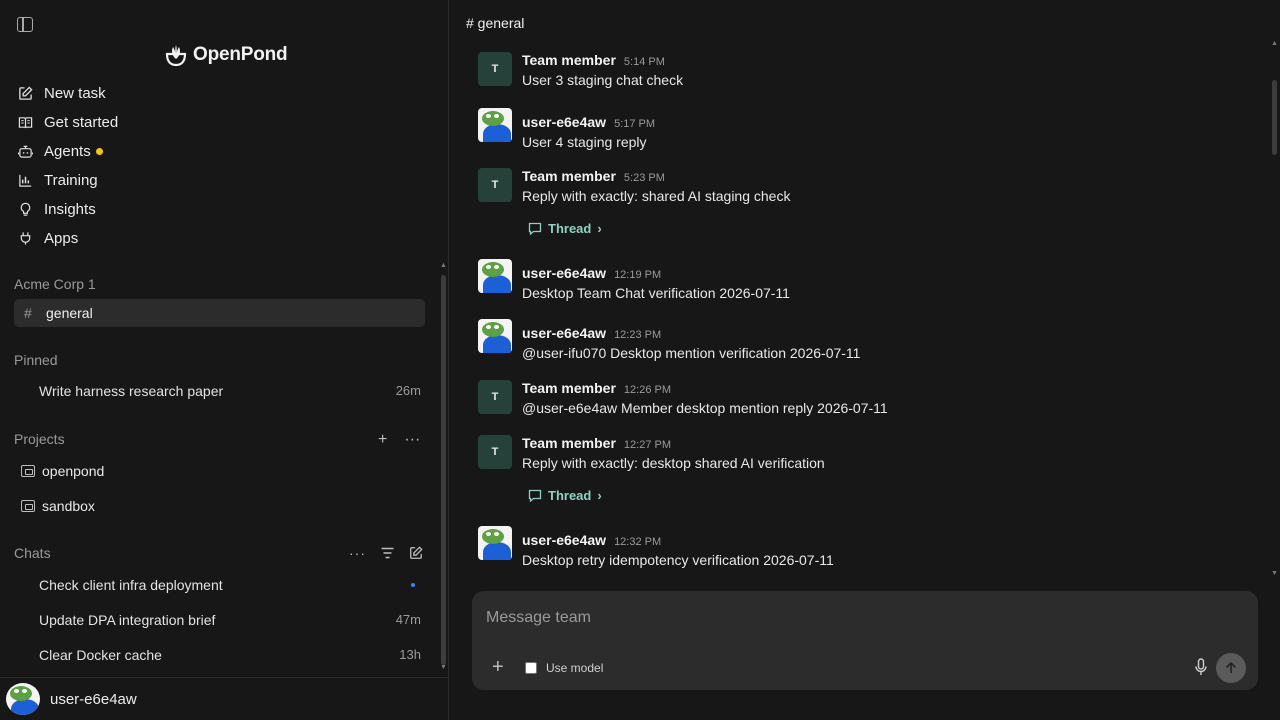 This screenshot has width=1280, height=720. Describe the element at coordinates (408, 390) in the screenshot. I see `pinned-item-time: 26m` at that location.